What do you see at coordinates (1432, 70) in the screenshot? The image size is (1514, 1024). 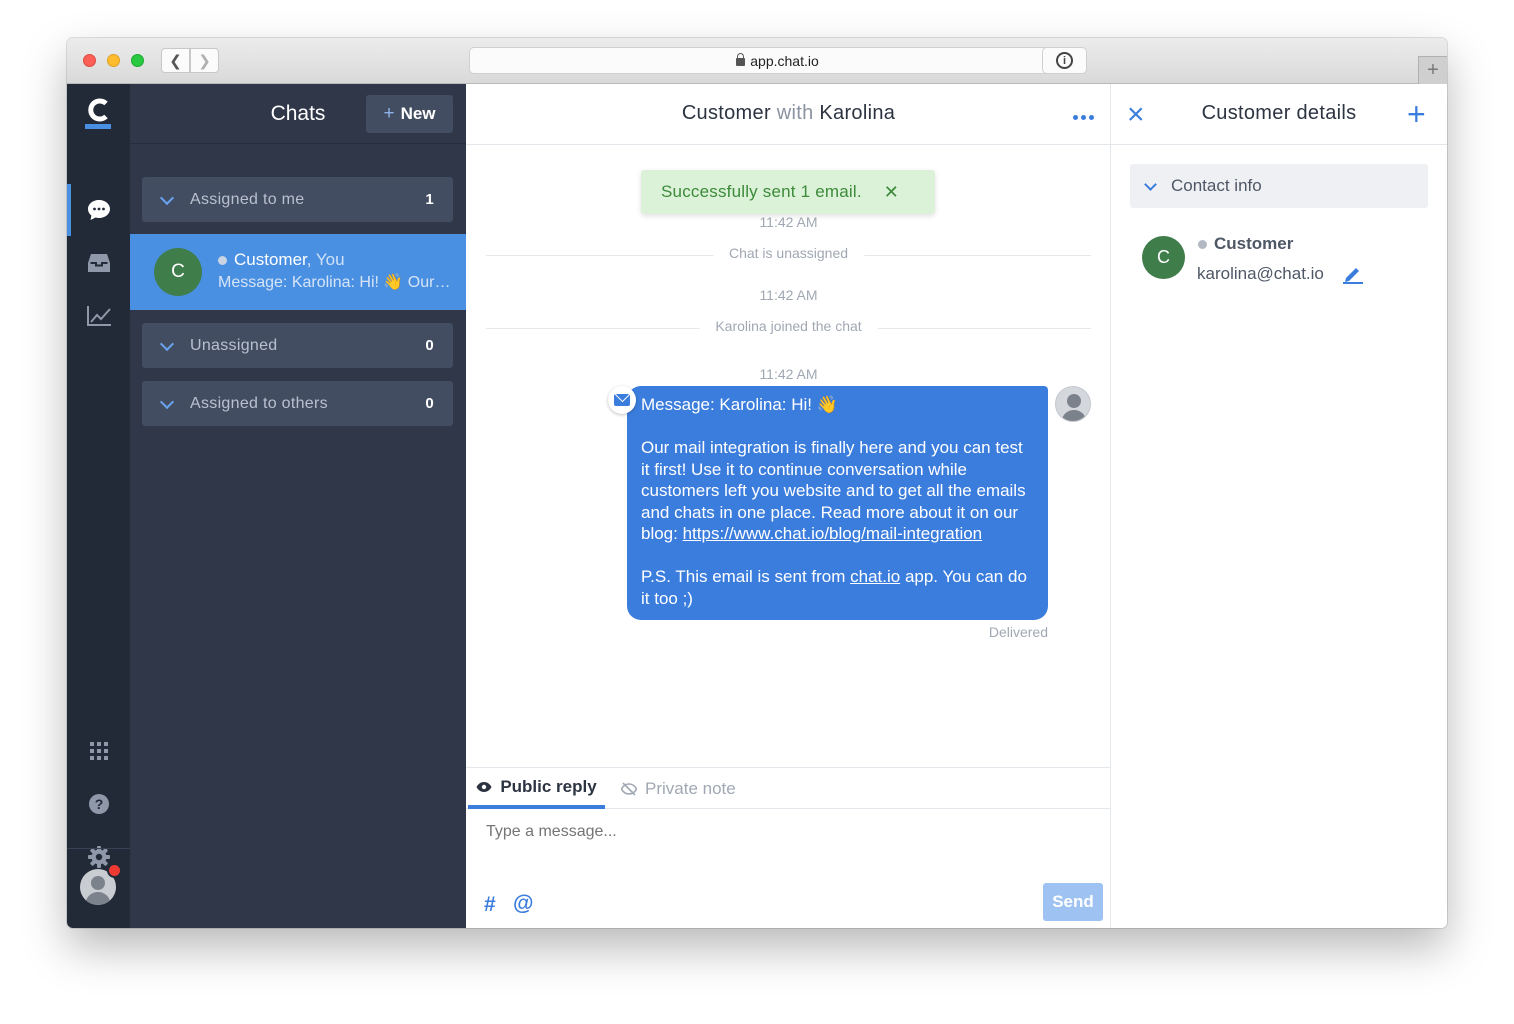 I see `new-tab-icon: +` at bounding box center [1432, 70].